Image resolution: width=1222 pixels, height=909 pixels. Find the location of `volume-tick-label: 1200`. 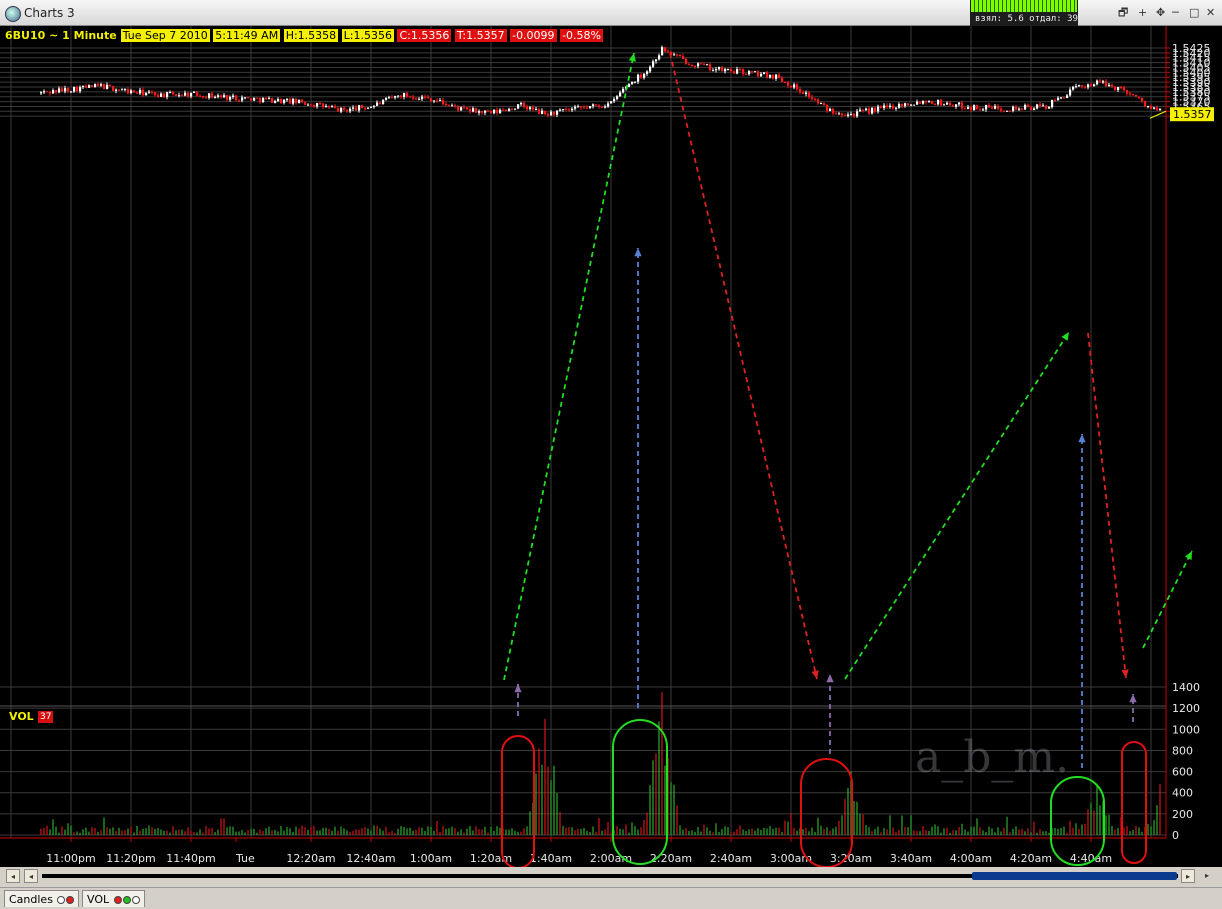

volume-tick-label: 1200 is located at coordinates (1186, 708).